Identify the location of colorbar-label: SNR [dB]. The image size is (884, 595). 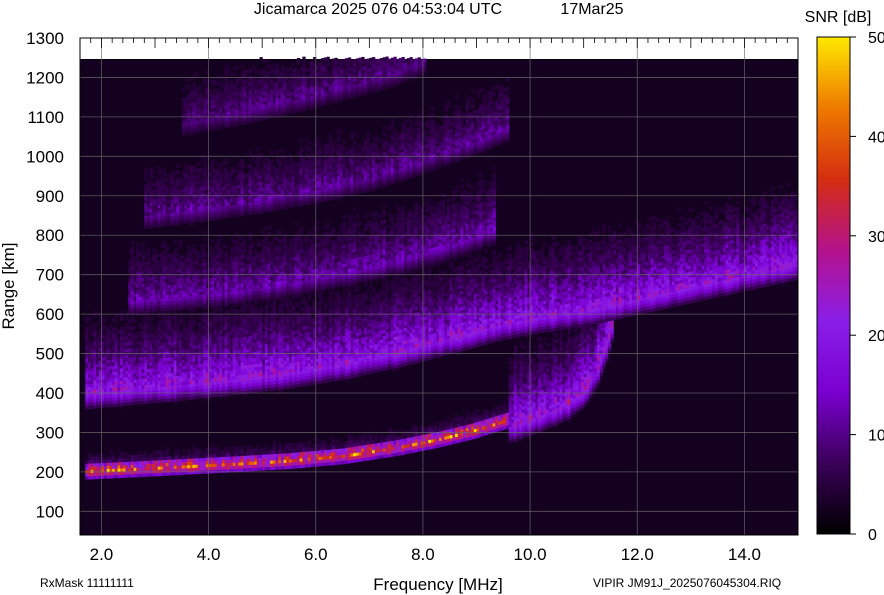
(838, 17).